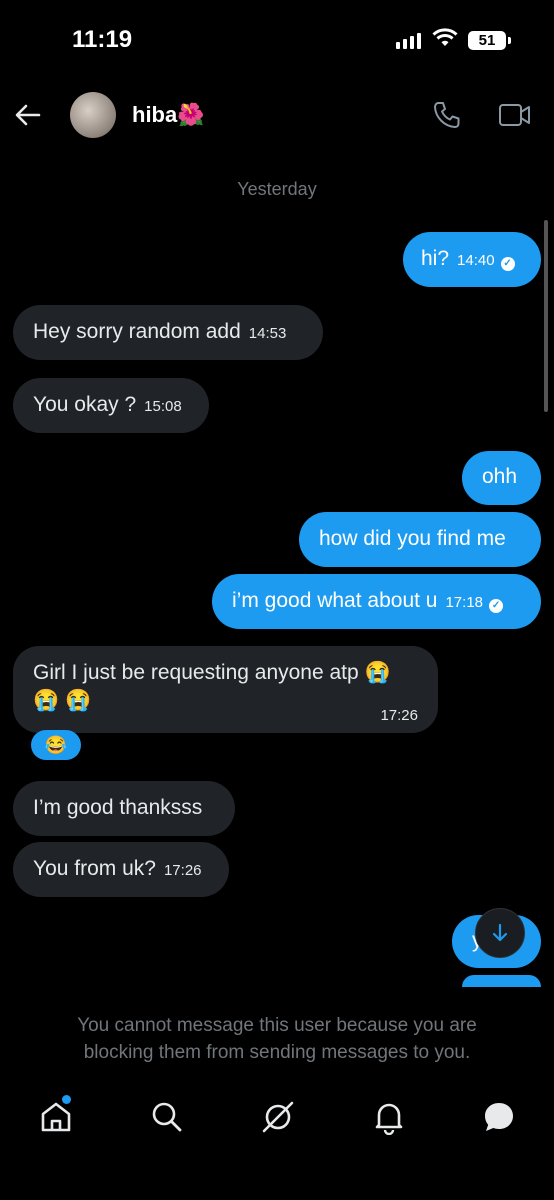  What do you see at coordinates (546, 316) in the screenshot?
I see `scrollbar` at bounding box center [546, 316].